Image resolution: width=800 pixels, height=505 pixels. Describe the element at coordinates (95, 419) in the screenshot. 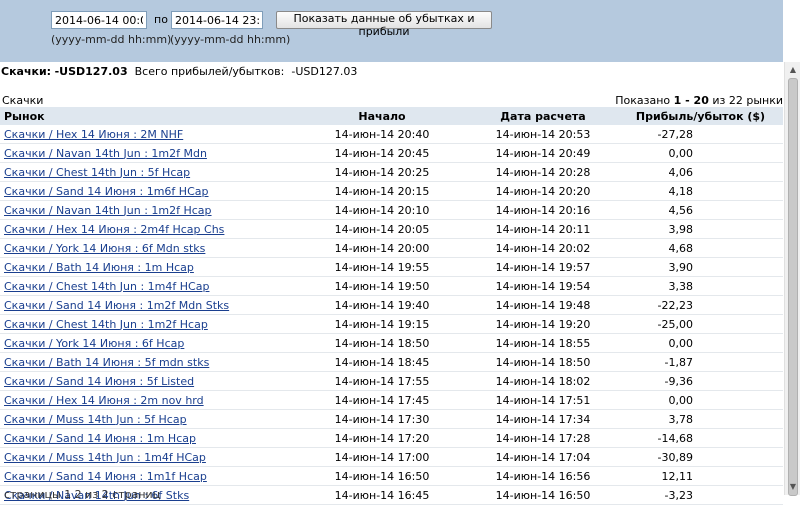

I see `market-link: Скачки / Muss 14th Jun : 5f Hcap` at that location.